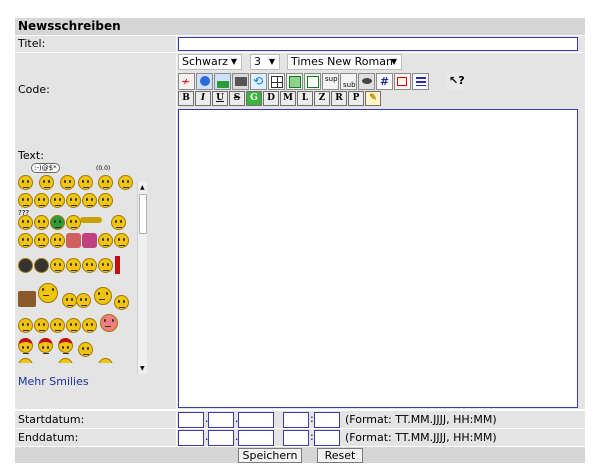 The width and height of the screenshot is (600, 474). Describe the element at coordinates (143, 214) in the screenshot. I see `scroll-thumb` at that location.